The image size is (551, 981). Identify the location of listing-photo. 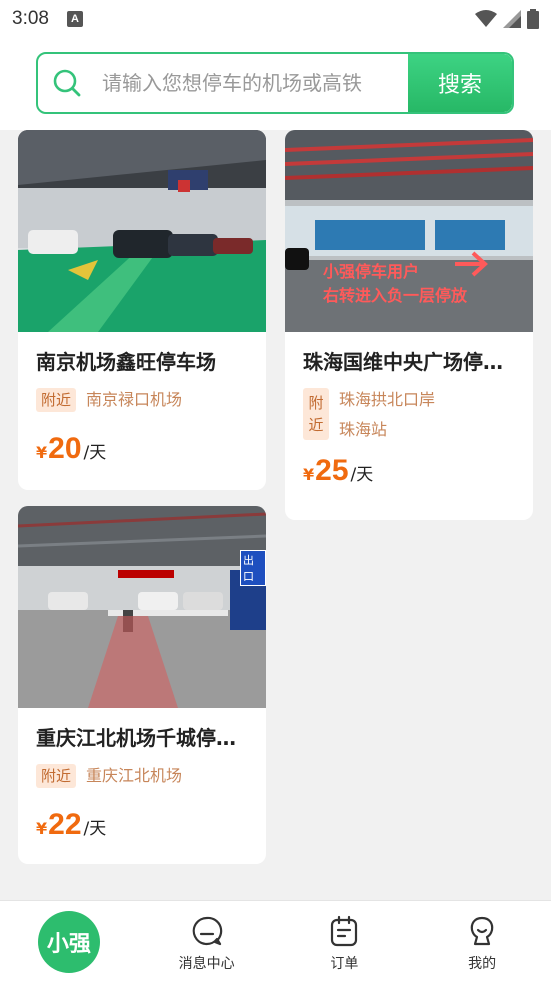
(142, 231).